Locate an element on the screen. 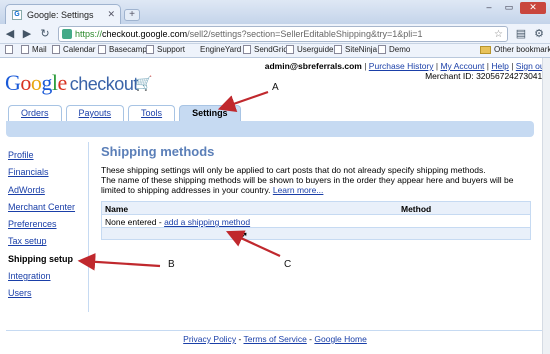 This screenshot has width=550, height=354. purchase-history-link: Purchase History is located at coordinates (401, 66).